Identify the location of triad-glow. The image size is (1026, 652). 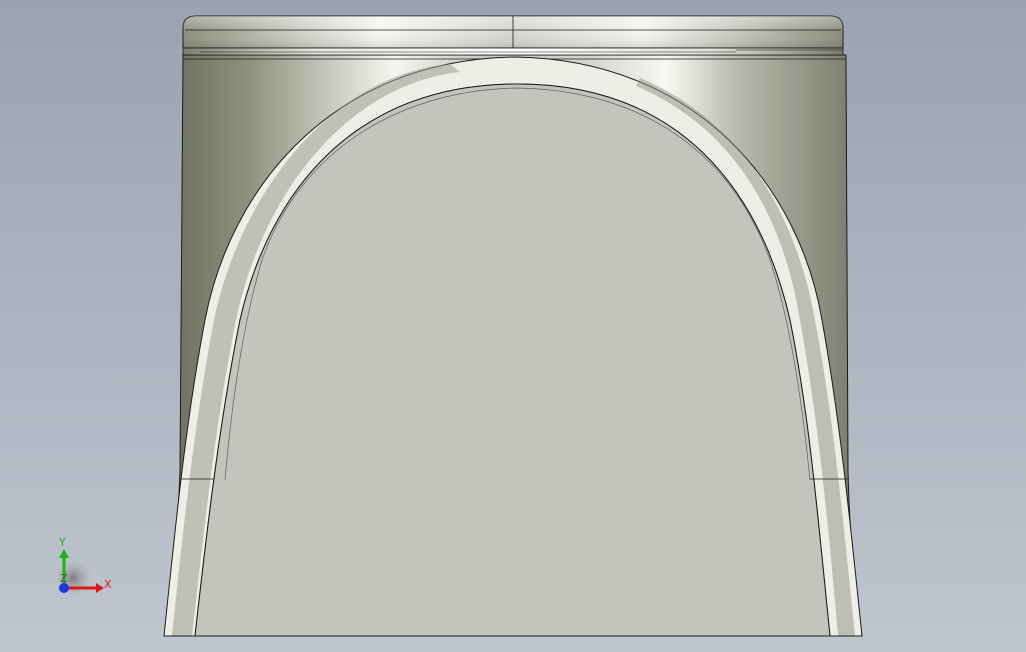
(73, 578).